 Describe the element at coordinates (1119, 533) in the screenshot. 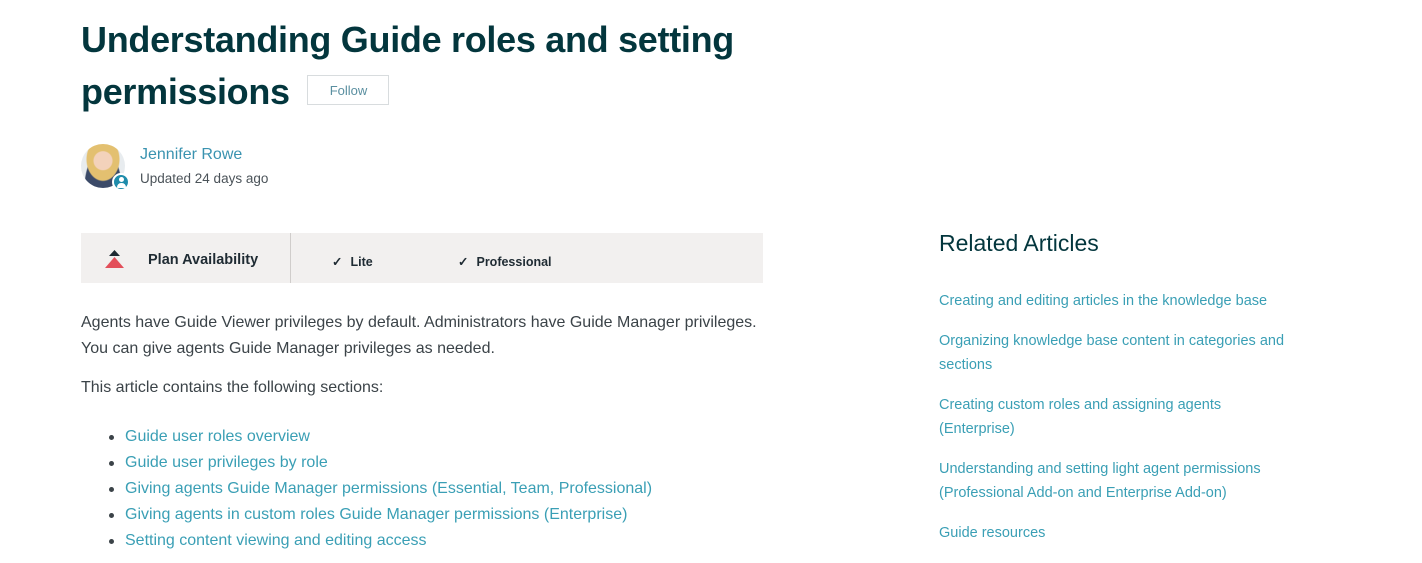

I see `related-article-item: Guide resources` at that location.